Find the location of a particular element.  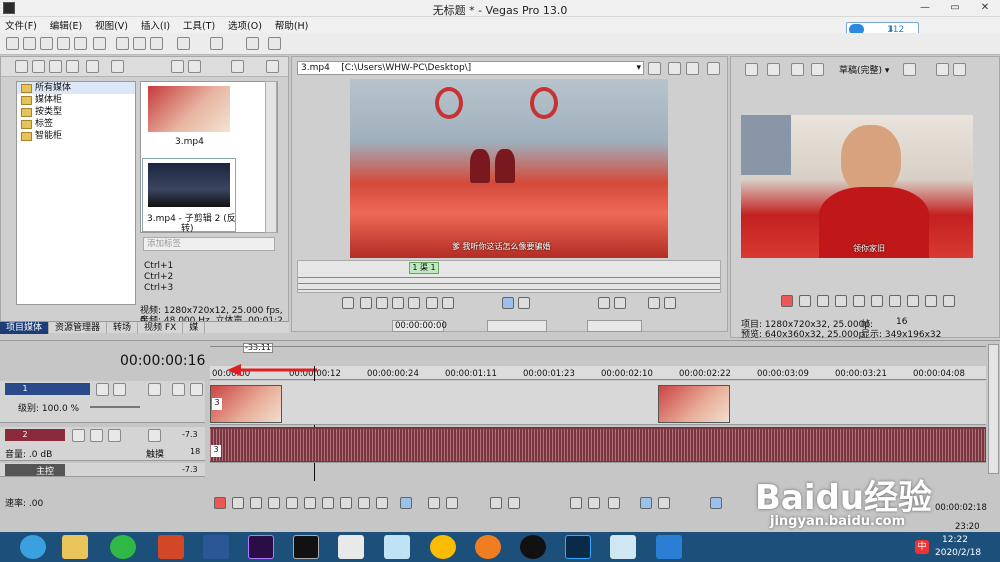

media-thumbnail is located at coordinates (189, 109).